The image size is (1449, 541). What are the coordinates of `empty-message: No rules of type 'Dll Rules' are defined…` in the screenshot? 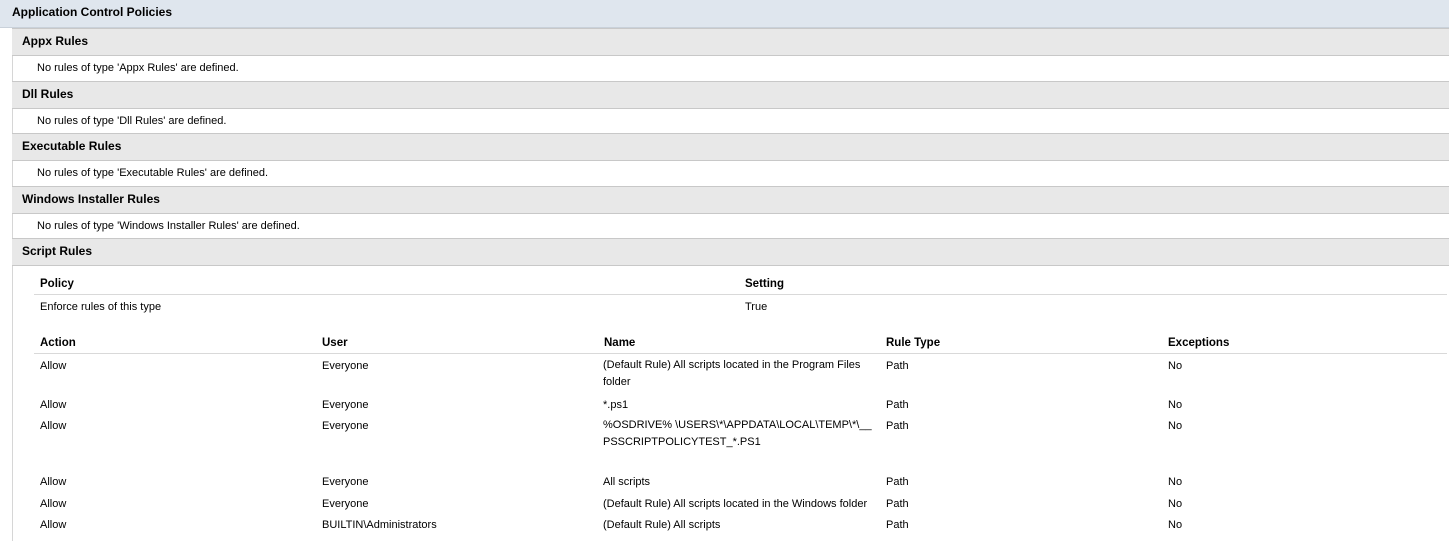 It's located at (132, 121).